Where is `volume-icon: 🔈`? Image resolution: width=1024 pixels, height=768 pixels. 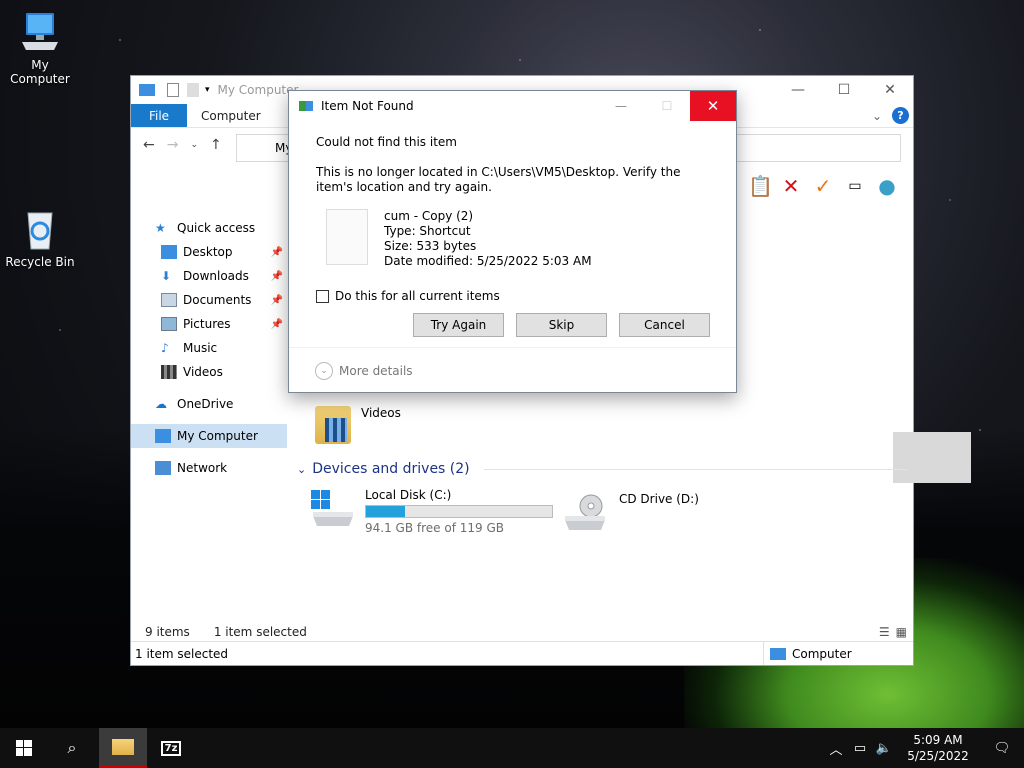 volume-icon: 🔈 is located at coordinates (884, 748).